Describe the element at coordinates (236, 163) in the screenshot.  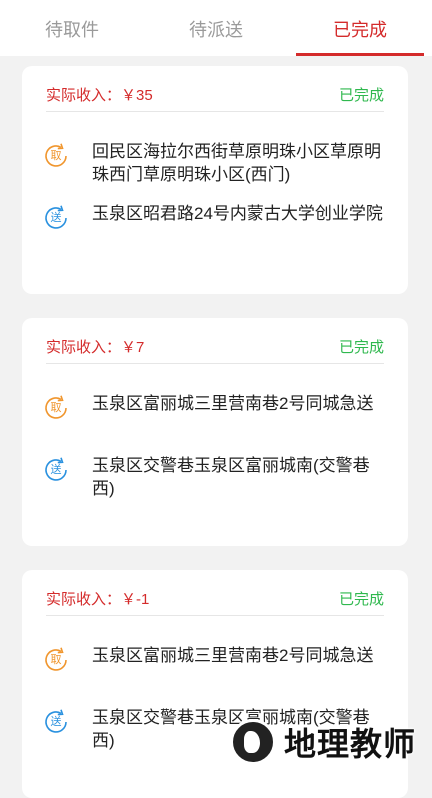
I see `pickup-address-text: 回民区海拉尔西街草原明珠小区草原明珠西门草原明珠小区(西门)` at that location.